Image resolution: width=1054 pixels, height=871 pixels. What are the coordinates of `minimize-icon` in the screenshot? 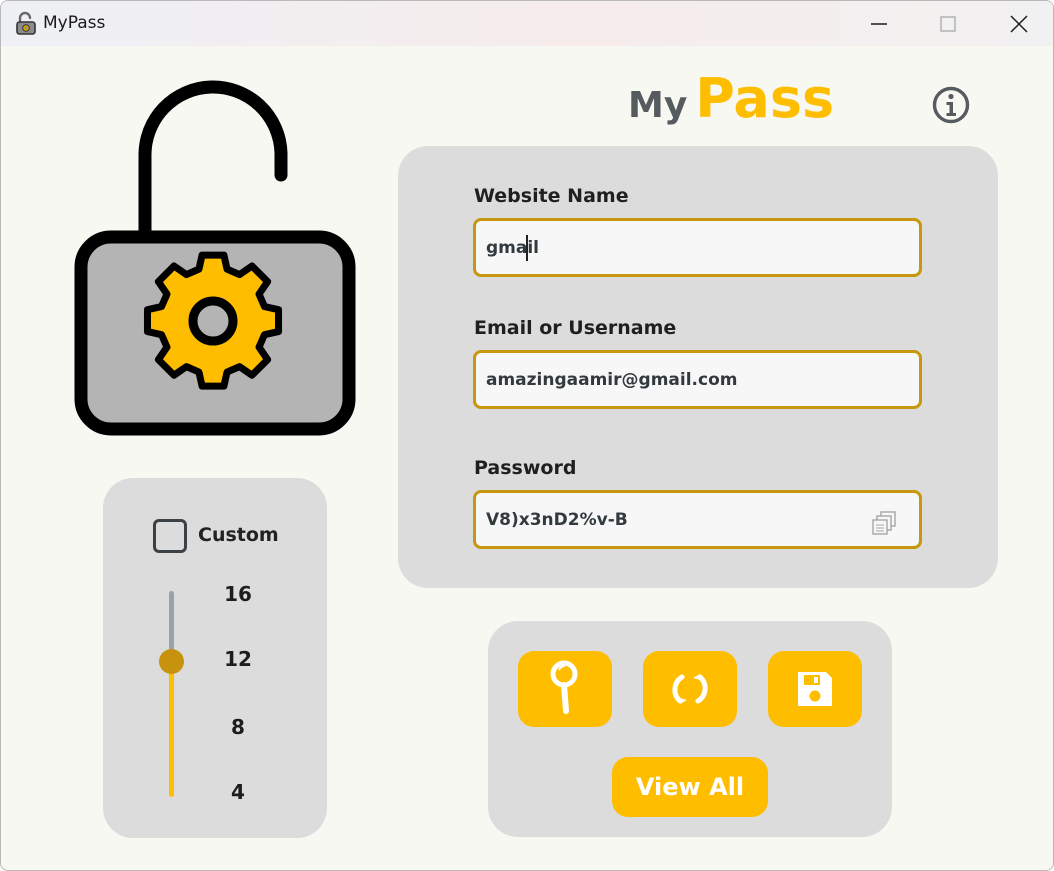 It's located at (879, 23).